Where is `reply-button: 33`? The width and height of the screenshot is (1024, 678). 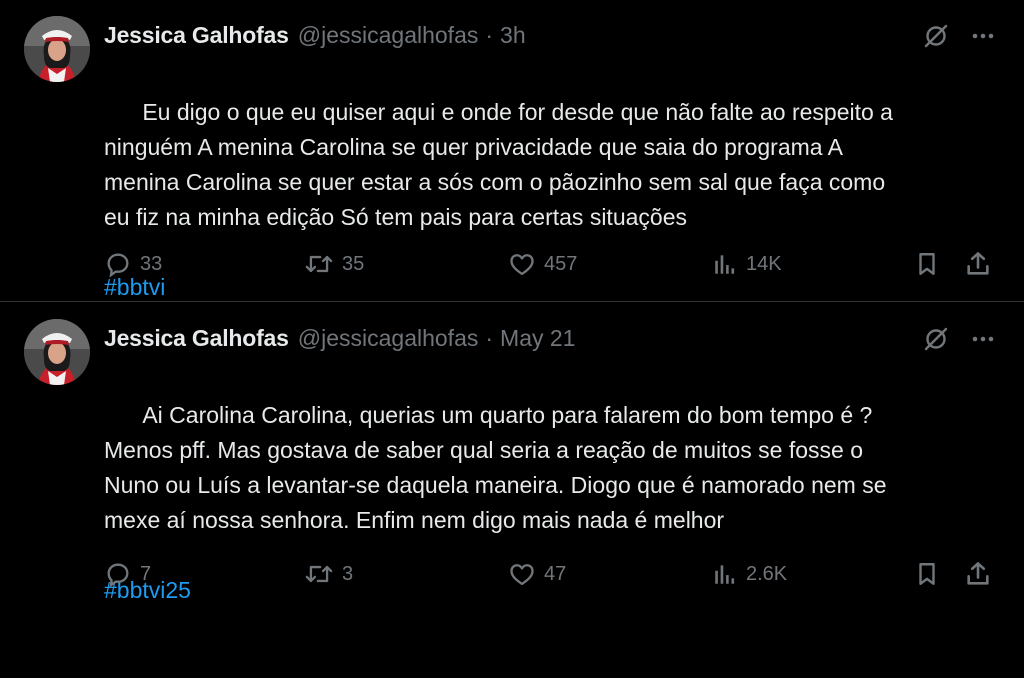 reply-button: 33 is located at coordinates (133, 264).